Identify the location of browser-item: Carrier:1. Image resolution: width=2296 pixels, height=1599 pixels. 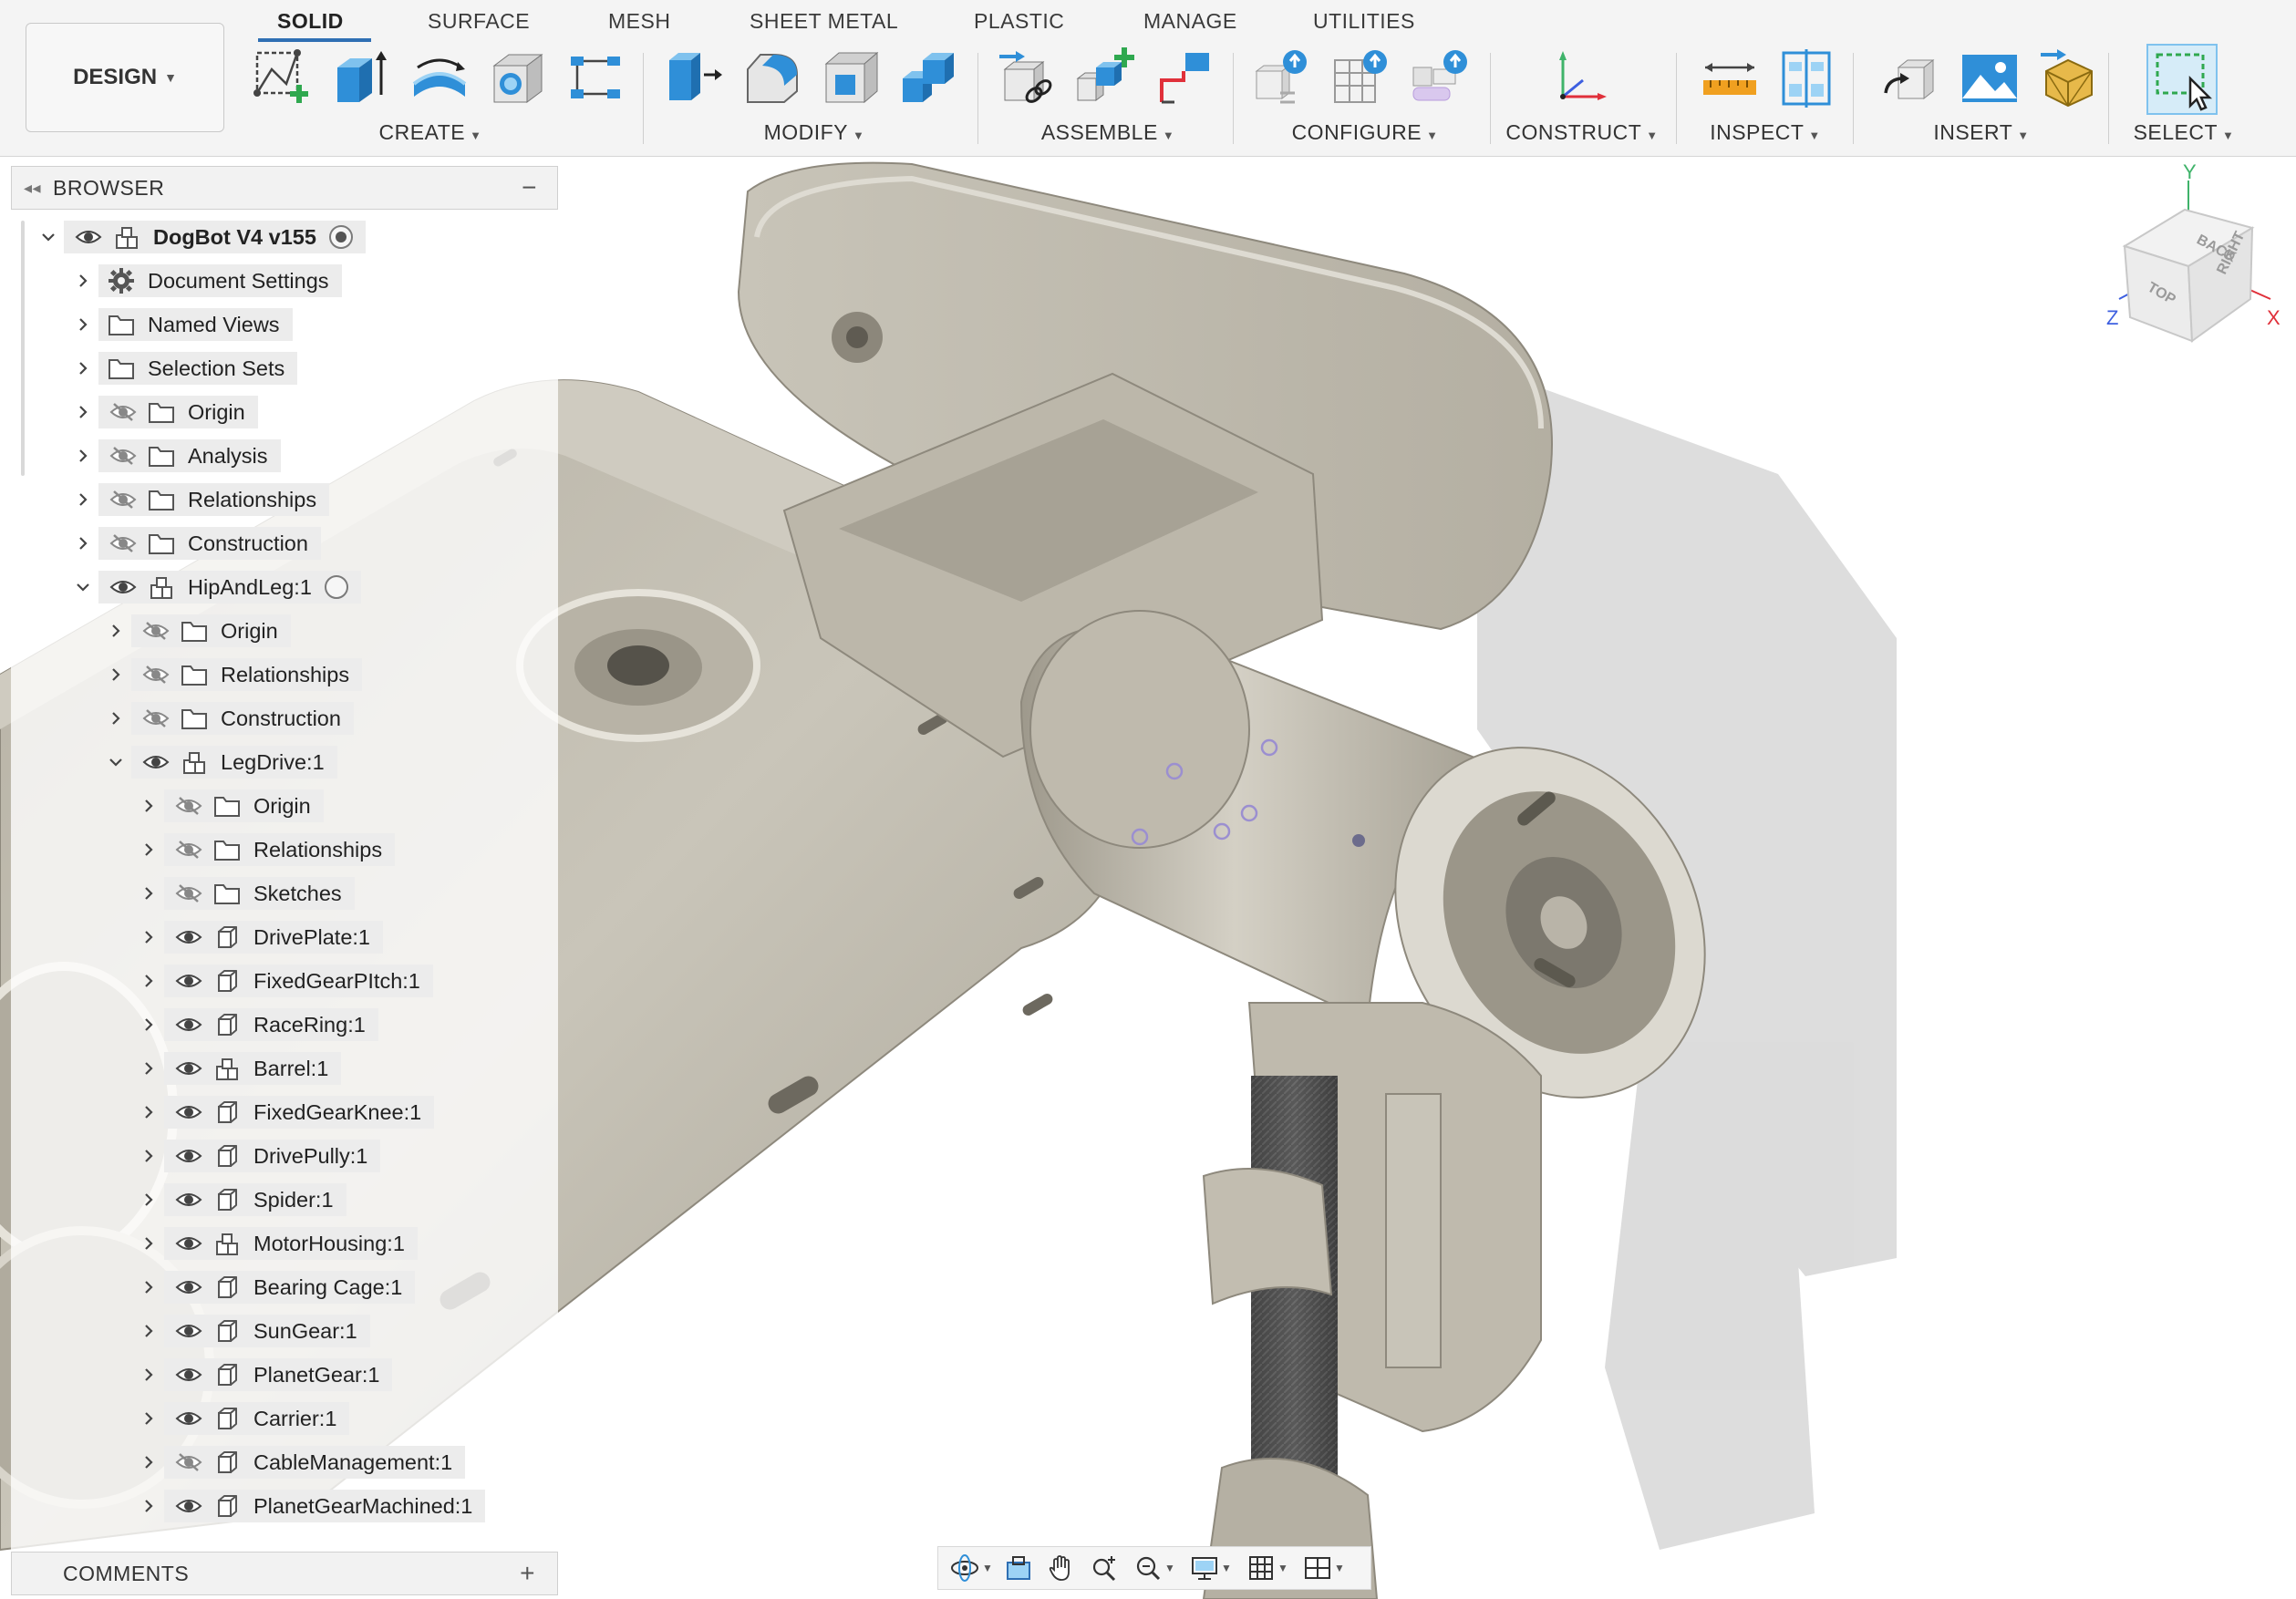
(243, 1418).